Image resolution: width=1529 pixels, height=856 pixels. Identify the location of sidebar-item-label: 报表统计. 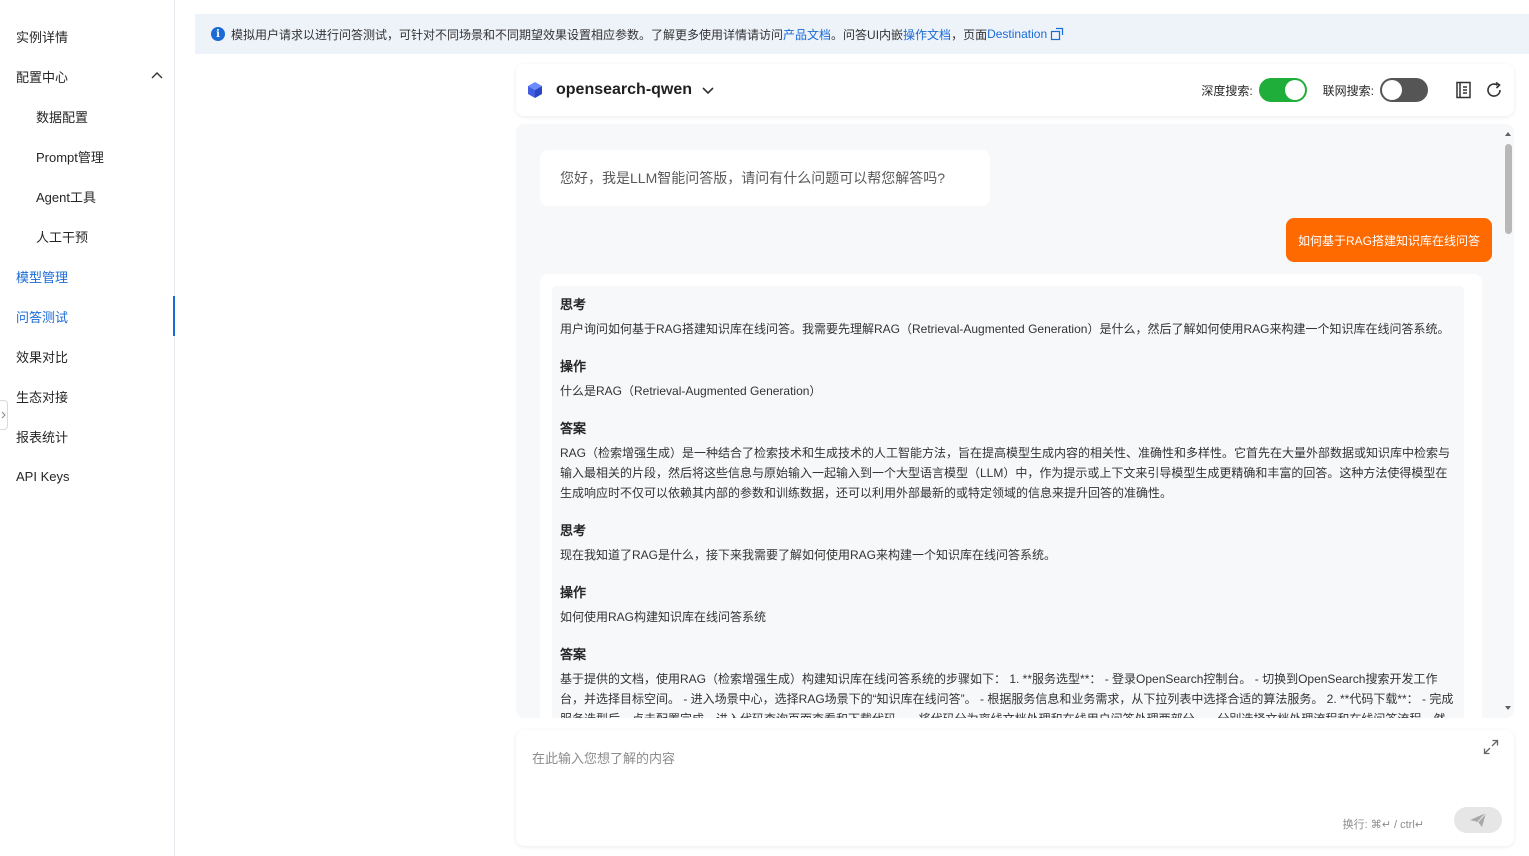
(42, 437).